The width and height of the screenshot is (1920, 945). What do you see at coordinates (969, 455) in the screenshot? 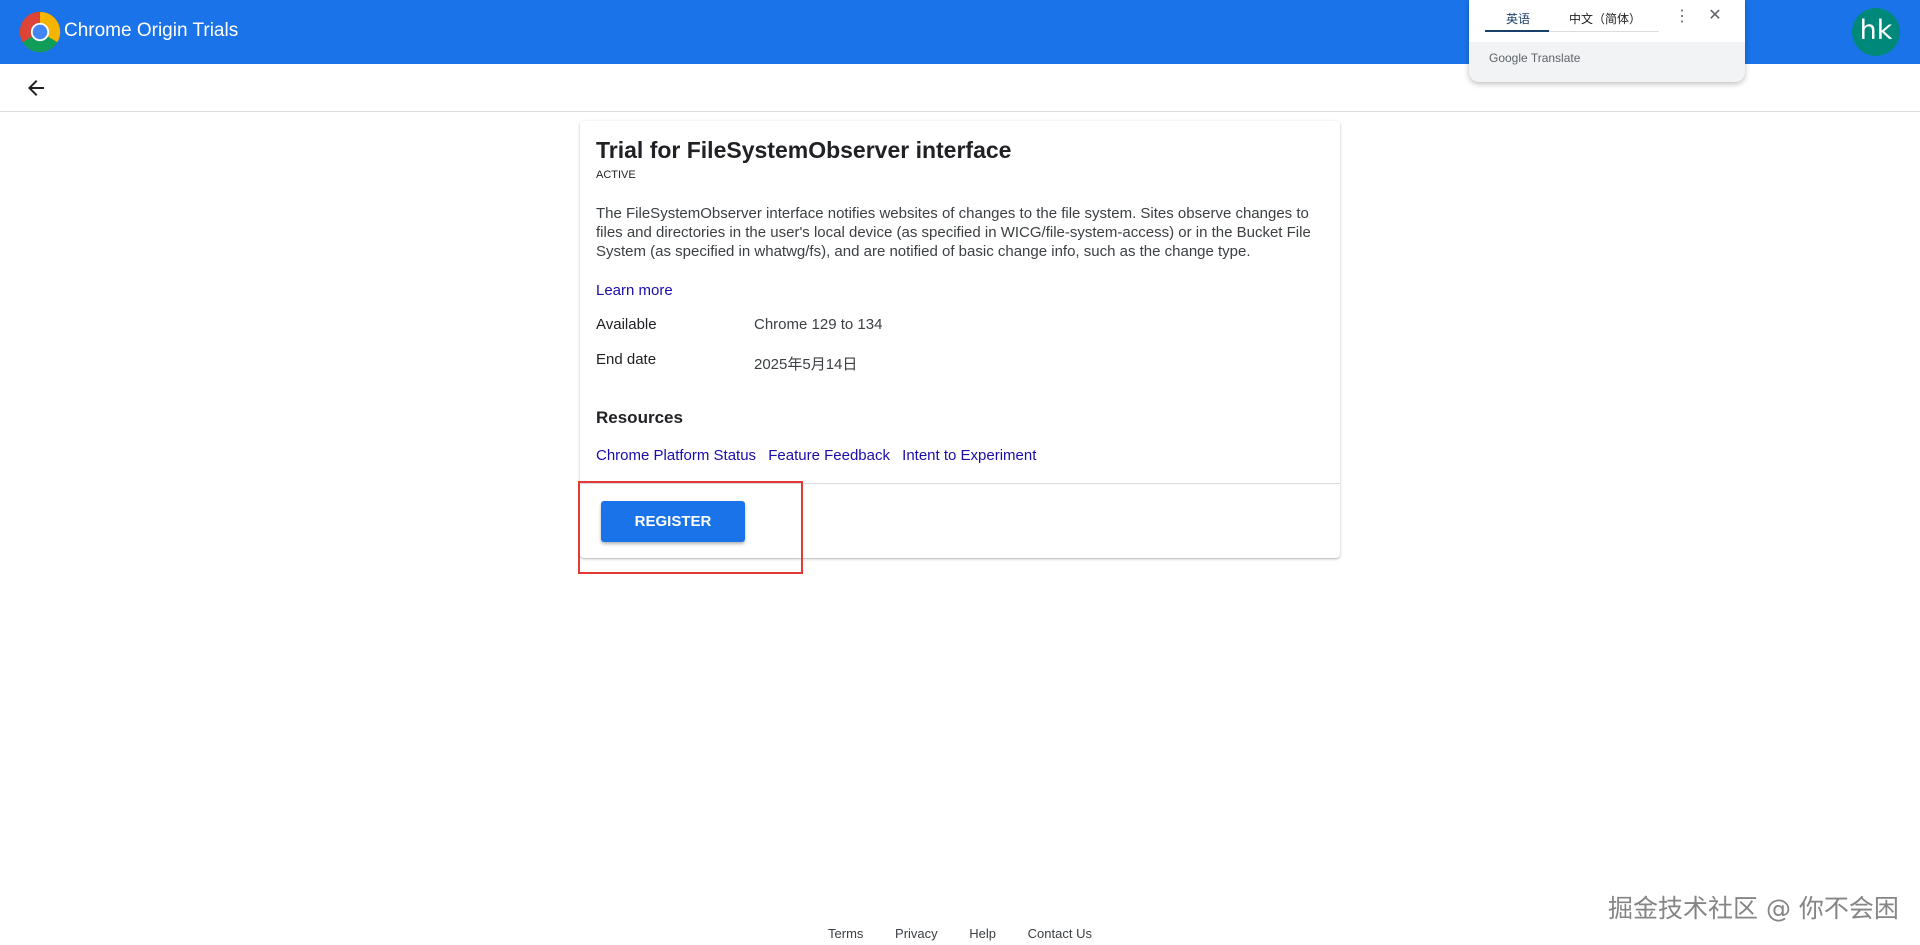
I see `resource-link-intent-to-experiment: Intent to Experiment` at bounding box center [969, 455].